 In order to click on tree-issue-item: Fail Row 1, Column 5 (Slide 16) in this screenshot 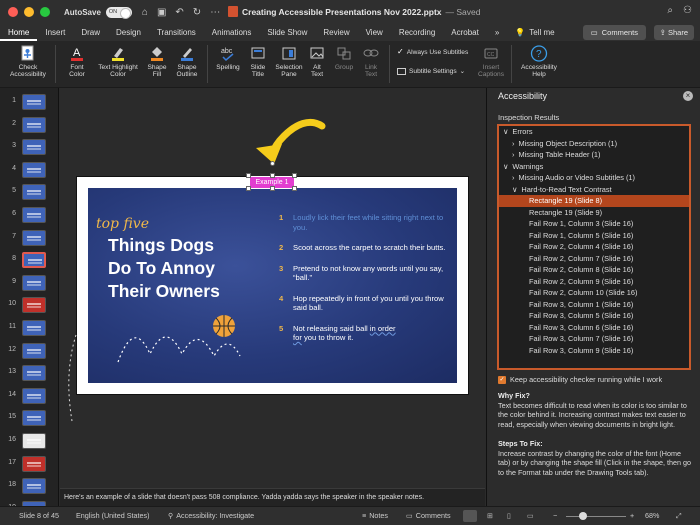, I will do `click(594, 236)`.